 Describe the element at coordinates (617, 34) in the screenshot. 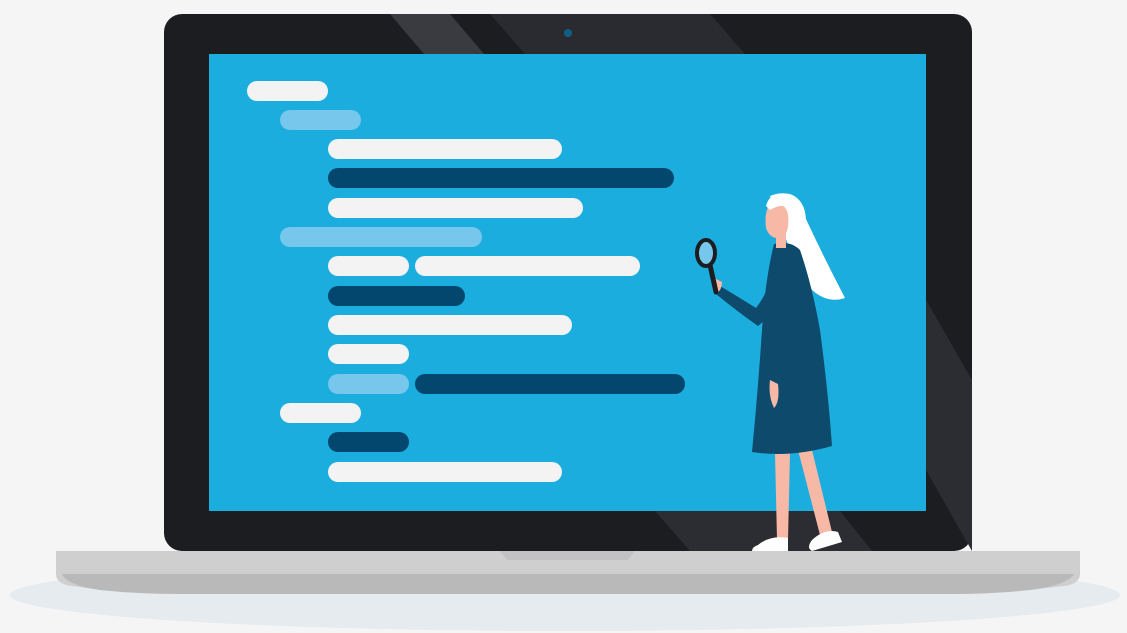

I see `frame-reflection-wide` at that location.